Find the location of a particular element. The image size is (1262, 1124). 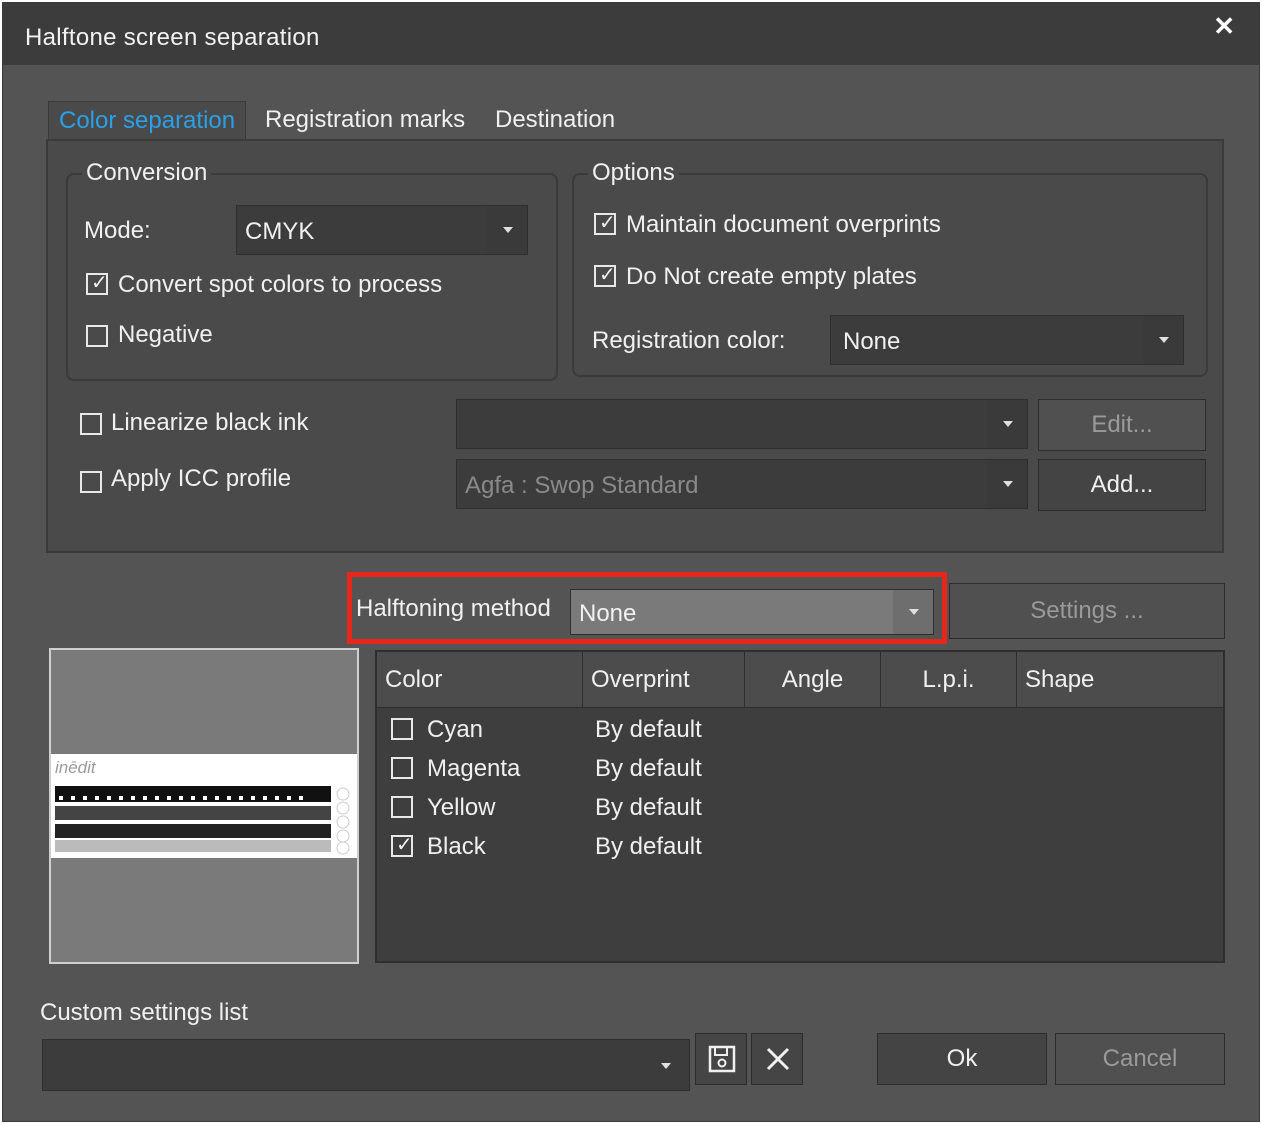

save-settings-button is located at coordinates (721, 1059).